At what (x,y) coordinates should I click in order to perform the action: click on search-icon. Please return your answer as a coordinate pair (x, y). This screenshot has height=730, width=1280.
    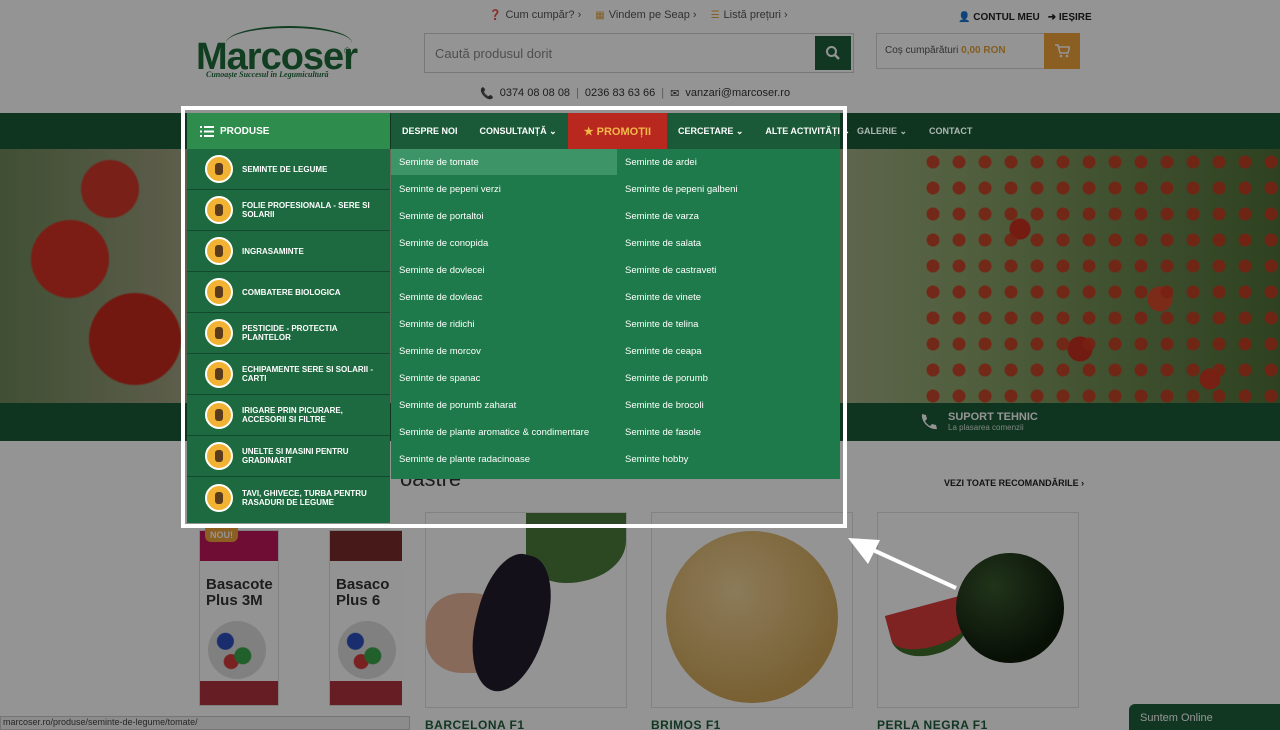
    Looking at the image, I should click on (833, 53).